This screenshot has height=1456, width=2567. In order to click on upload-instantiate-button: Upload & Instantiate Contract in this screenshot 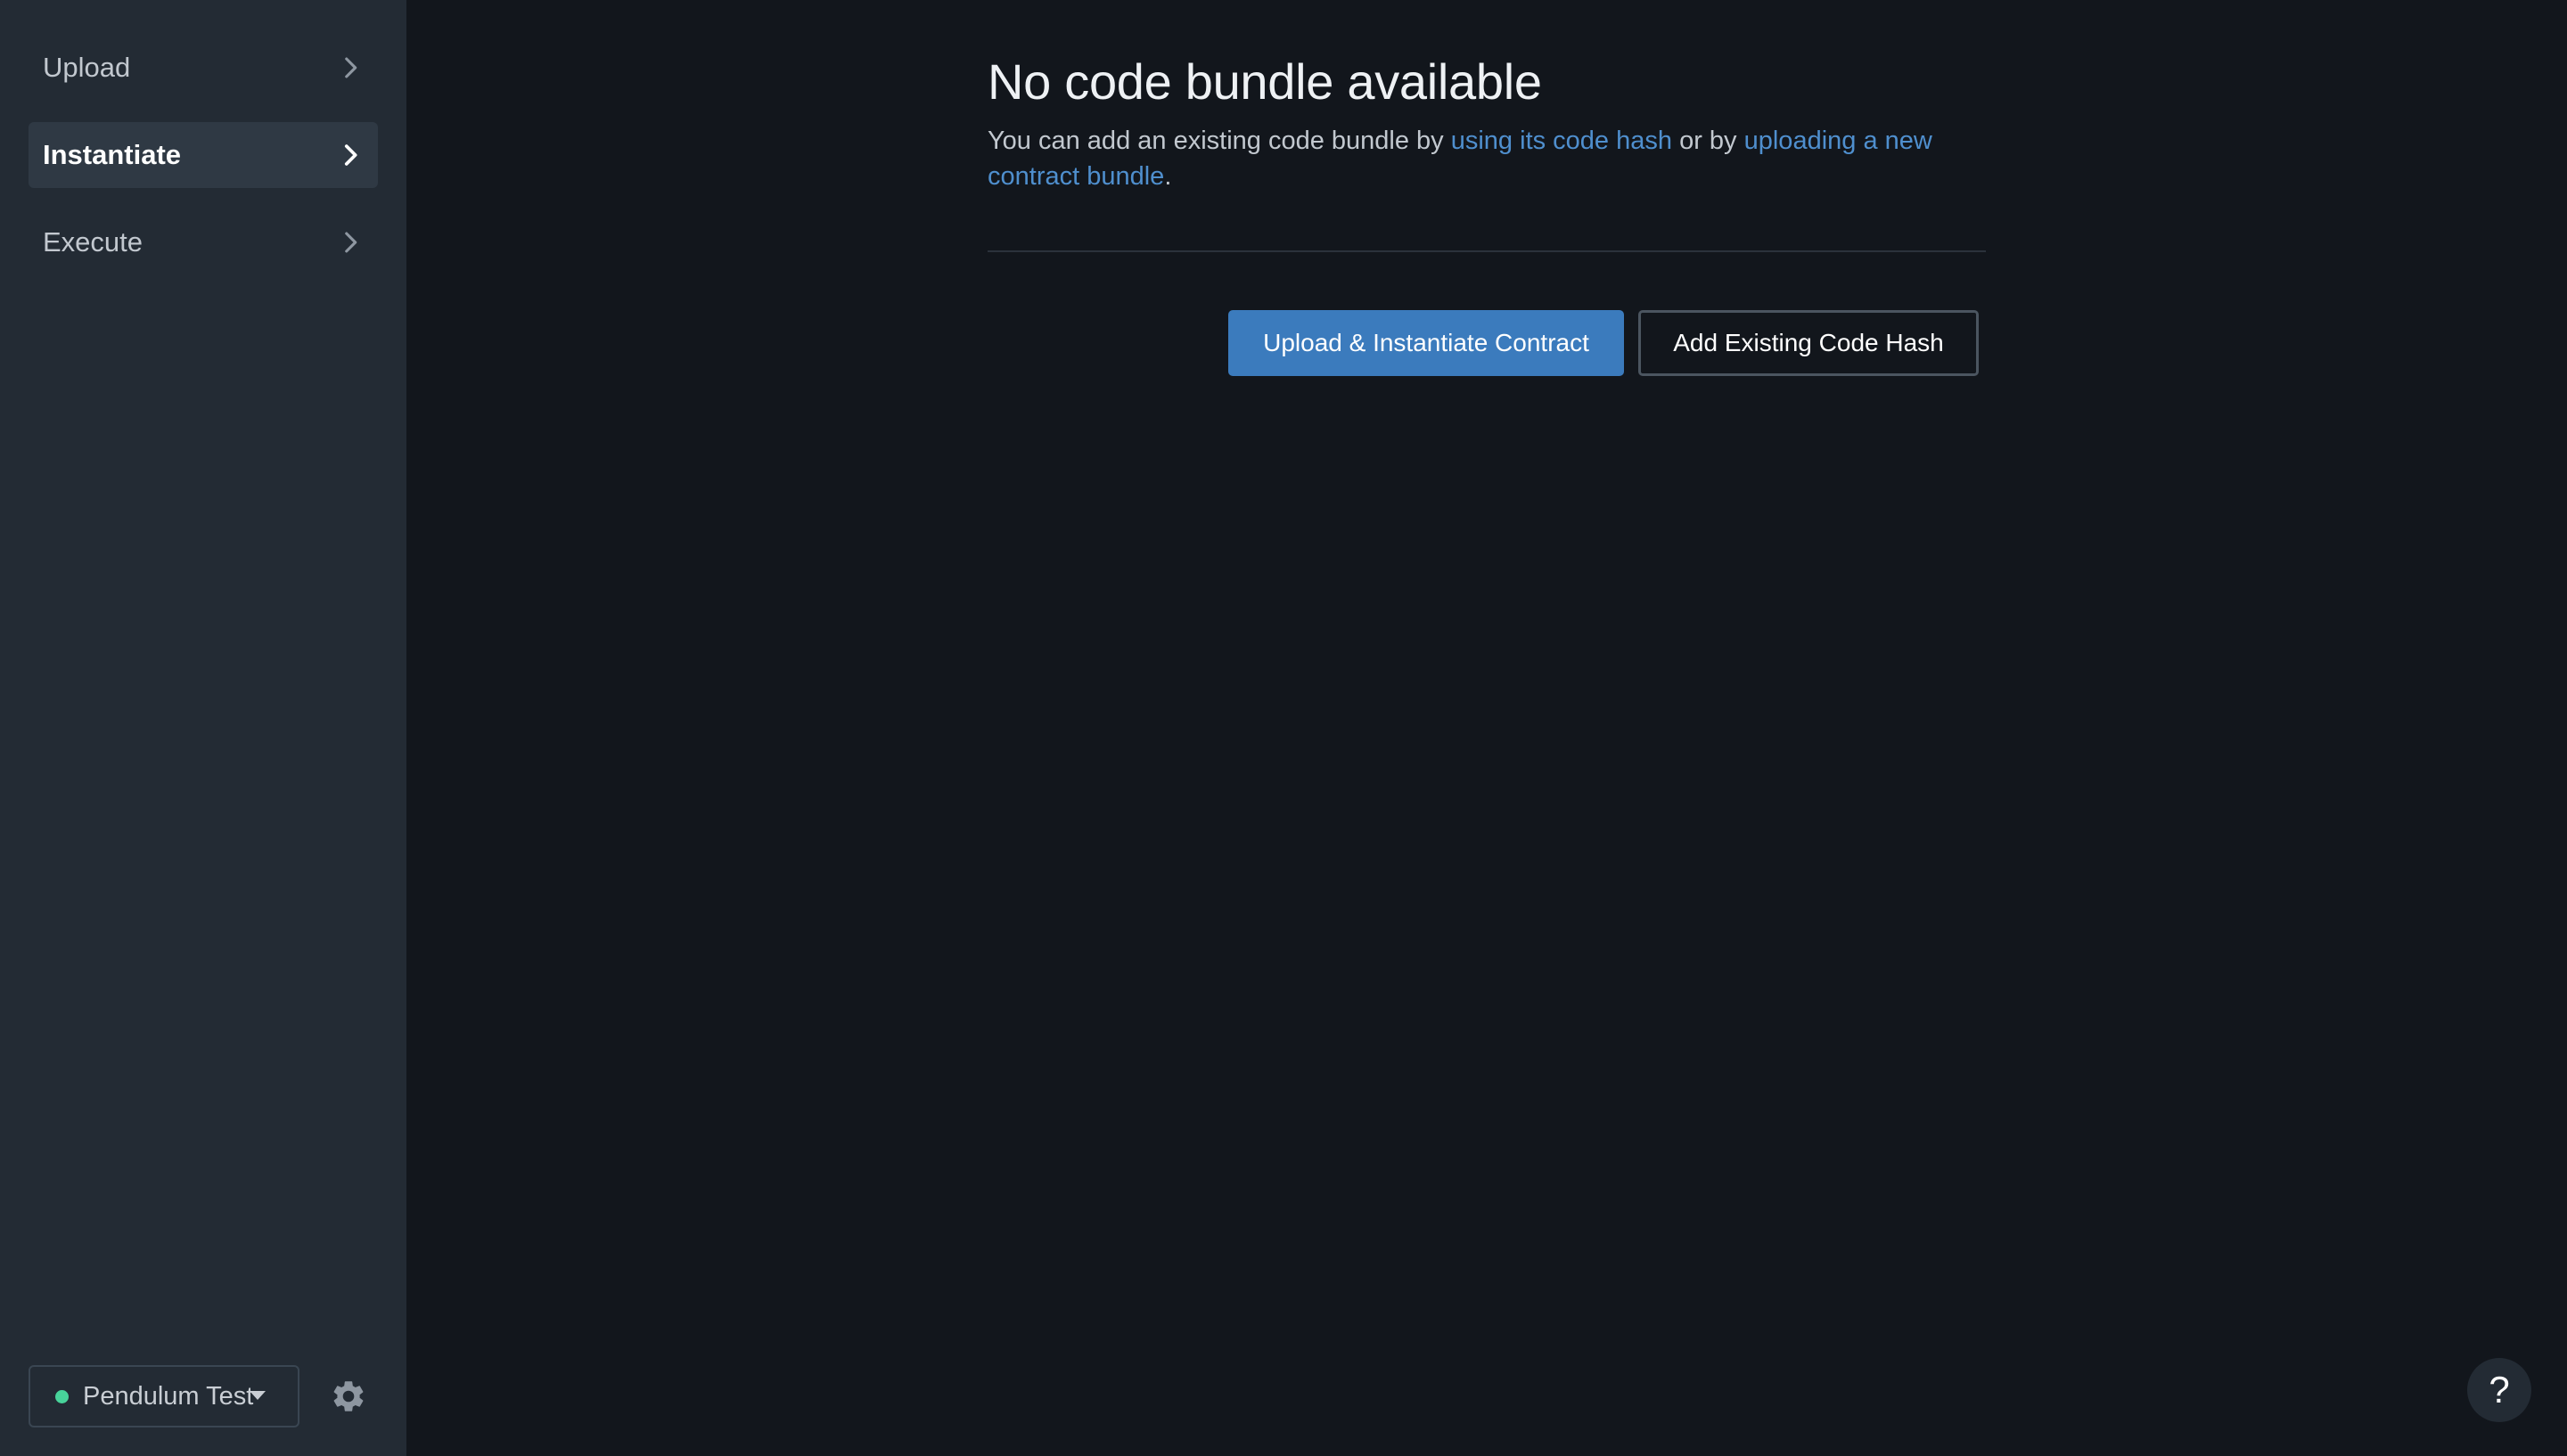, I will do `click(1426, 343)`.